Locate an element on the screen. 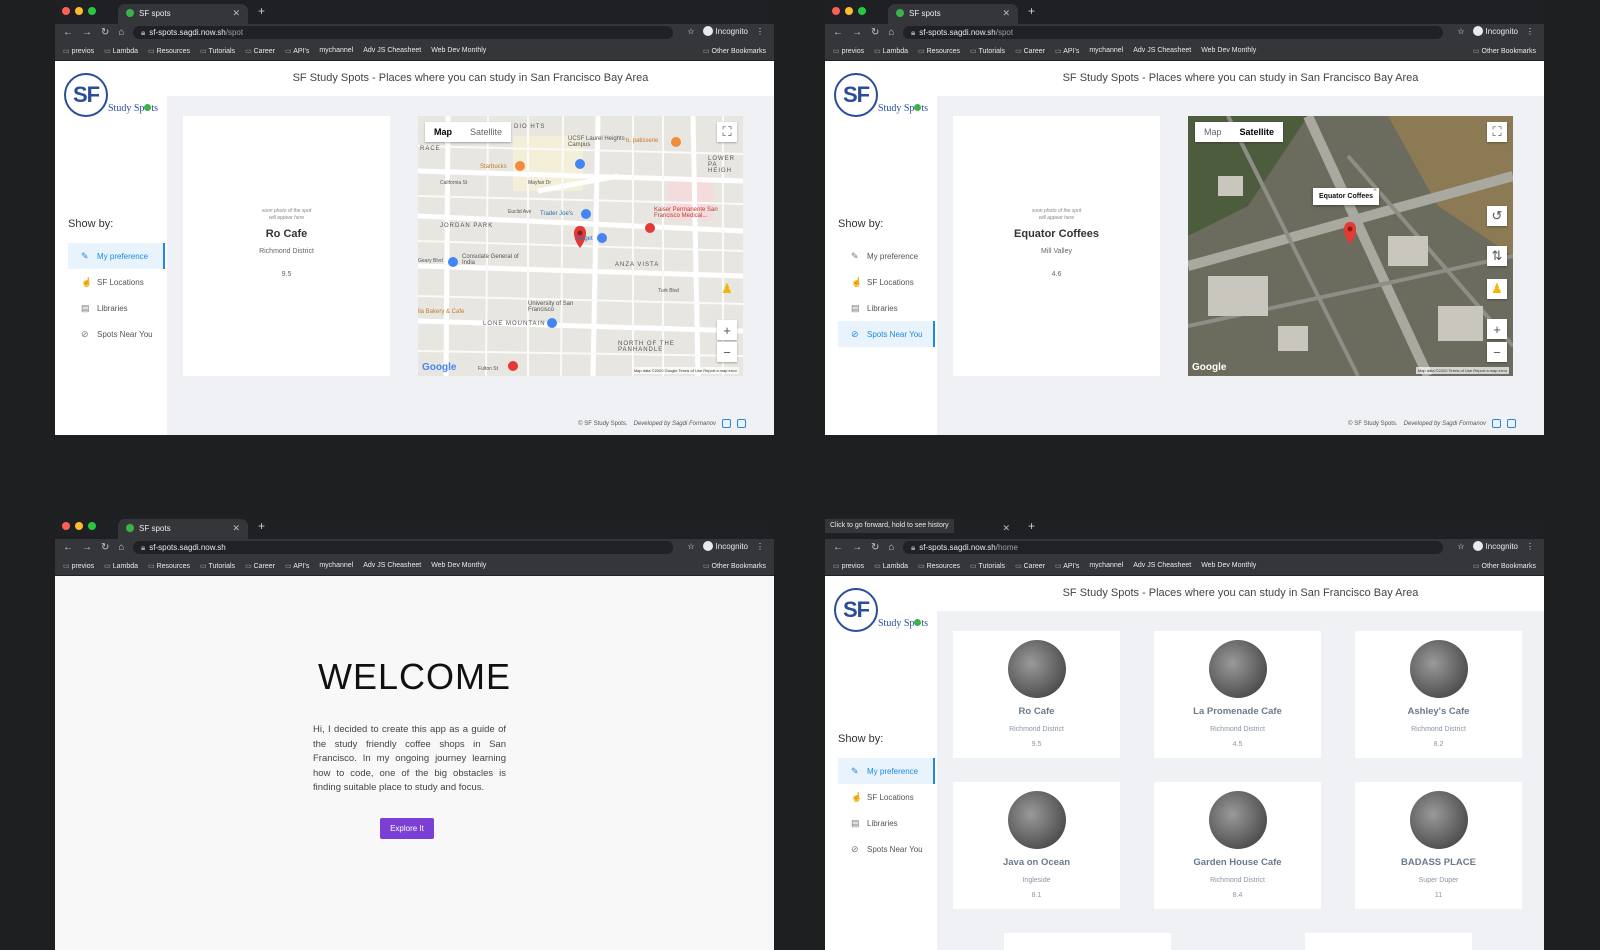 Image resolution: width=1600 pixels, height=950 pixels. address-bar: 🔒︎ sf-spots.sagdi.now.sh/home is located at coordinates (1173, 547).